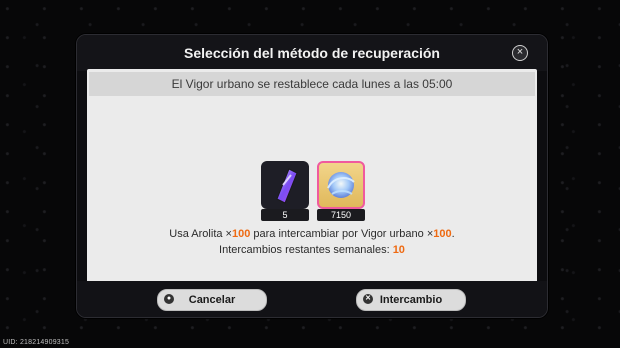  Describe the element at coordinates (312, 299) in the screenshot. I see `dialog-footer` at that location.